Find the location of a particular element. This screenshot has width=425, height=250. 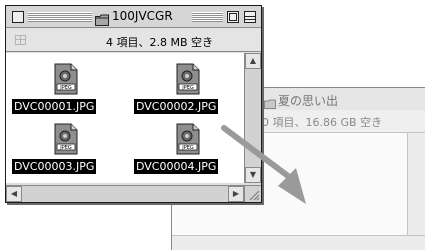

file-item: JPEG DVC00002.JPG is located at coordinates (186, 89).